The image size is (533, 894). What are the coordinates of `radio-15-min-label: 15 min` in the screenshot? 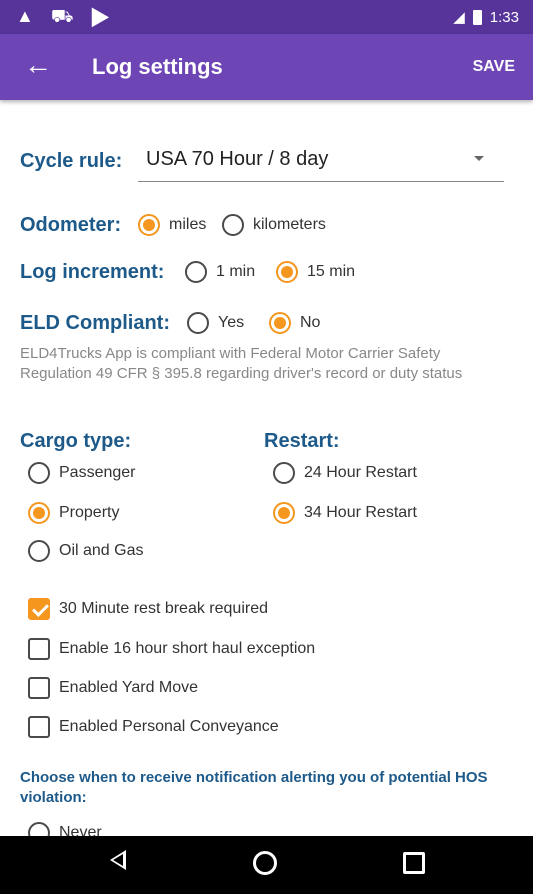 It's located at (331, 271).